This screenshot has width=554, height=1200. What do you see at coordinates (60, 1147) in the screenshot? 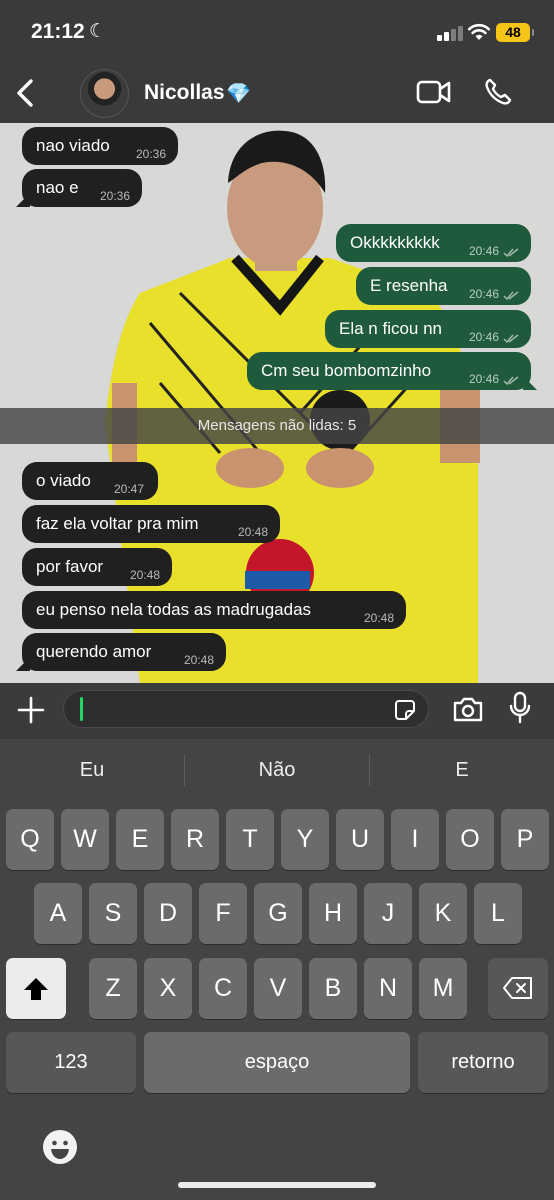
I see `emoji-icon` at bounding box center [60, 1147].